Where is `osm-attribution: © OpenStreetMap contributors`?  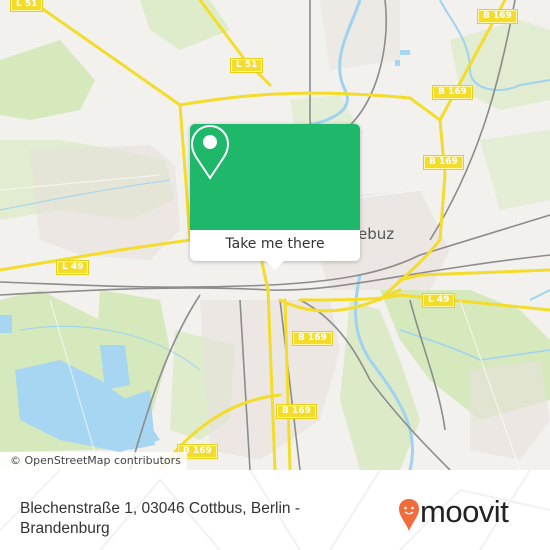 osm-attribution: © OpenStreetMap contributors is located at coordinates (93, 461).